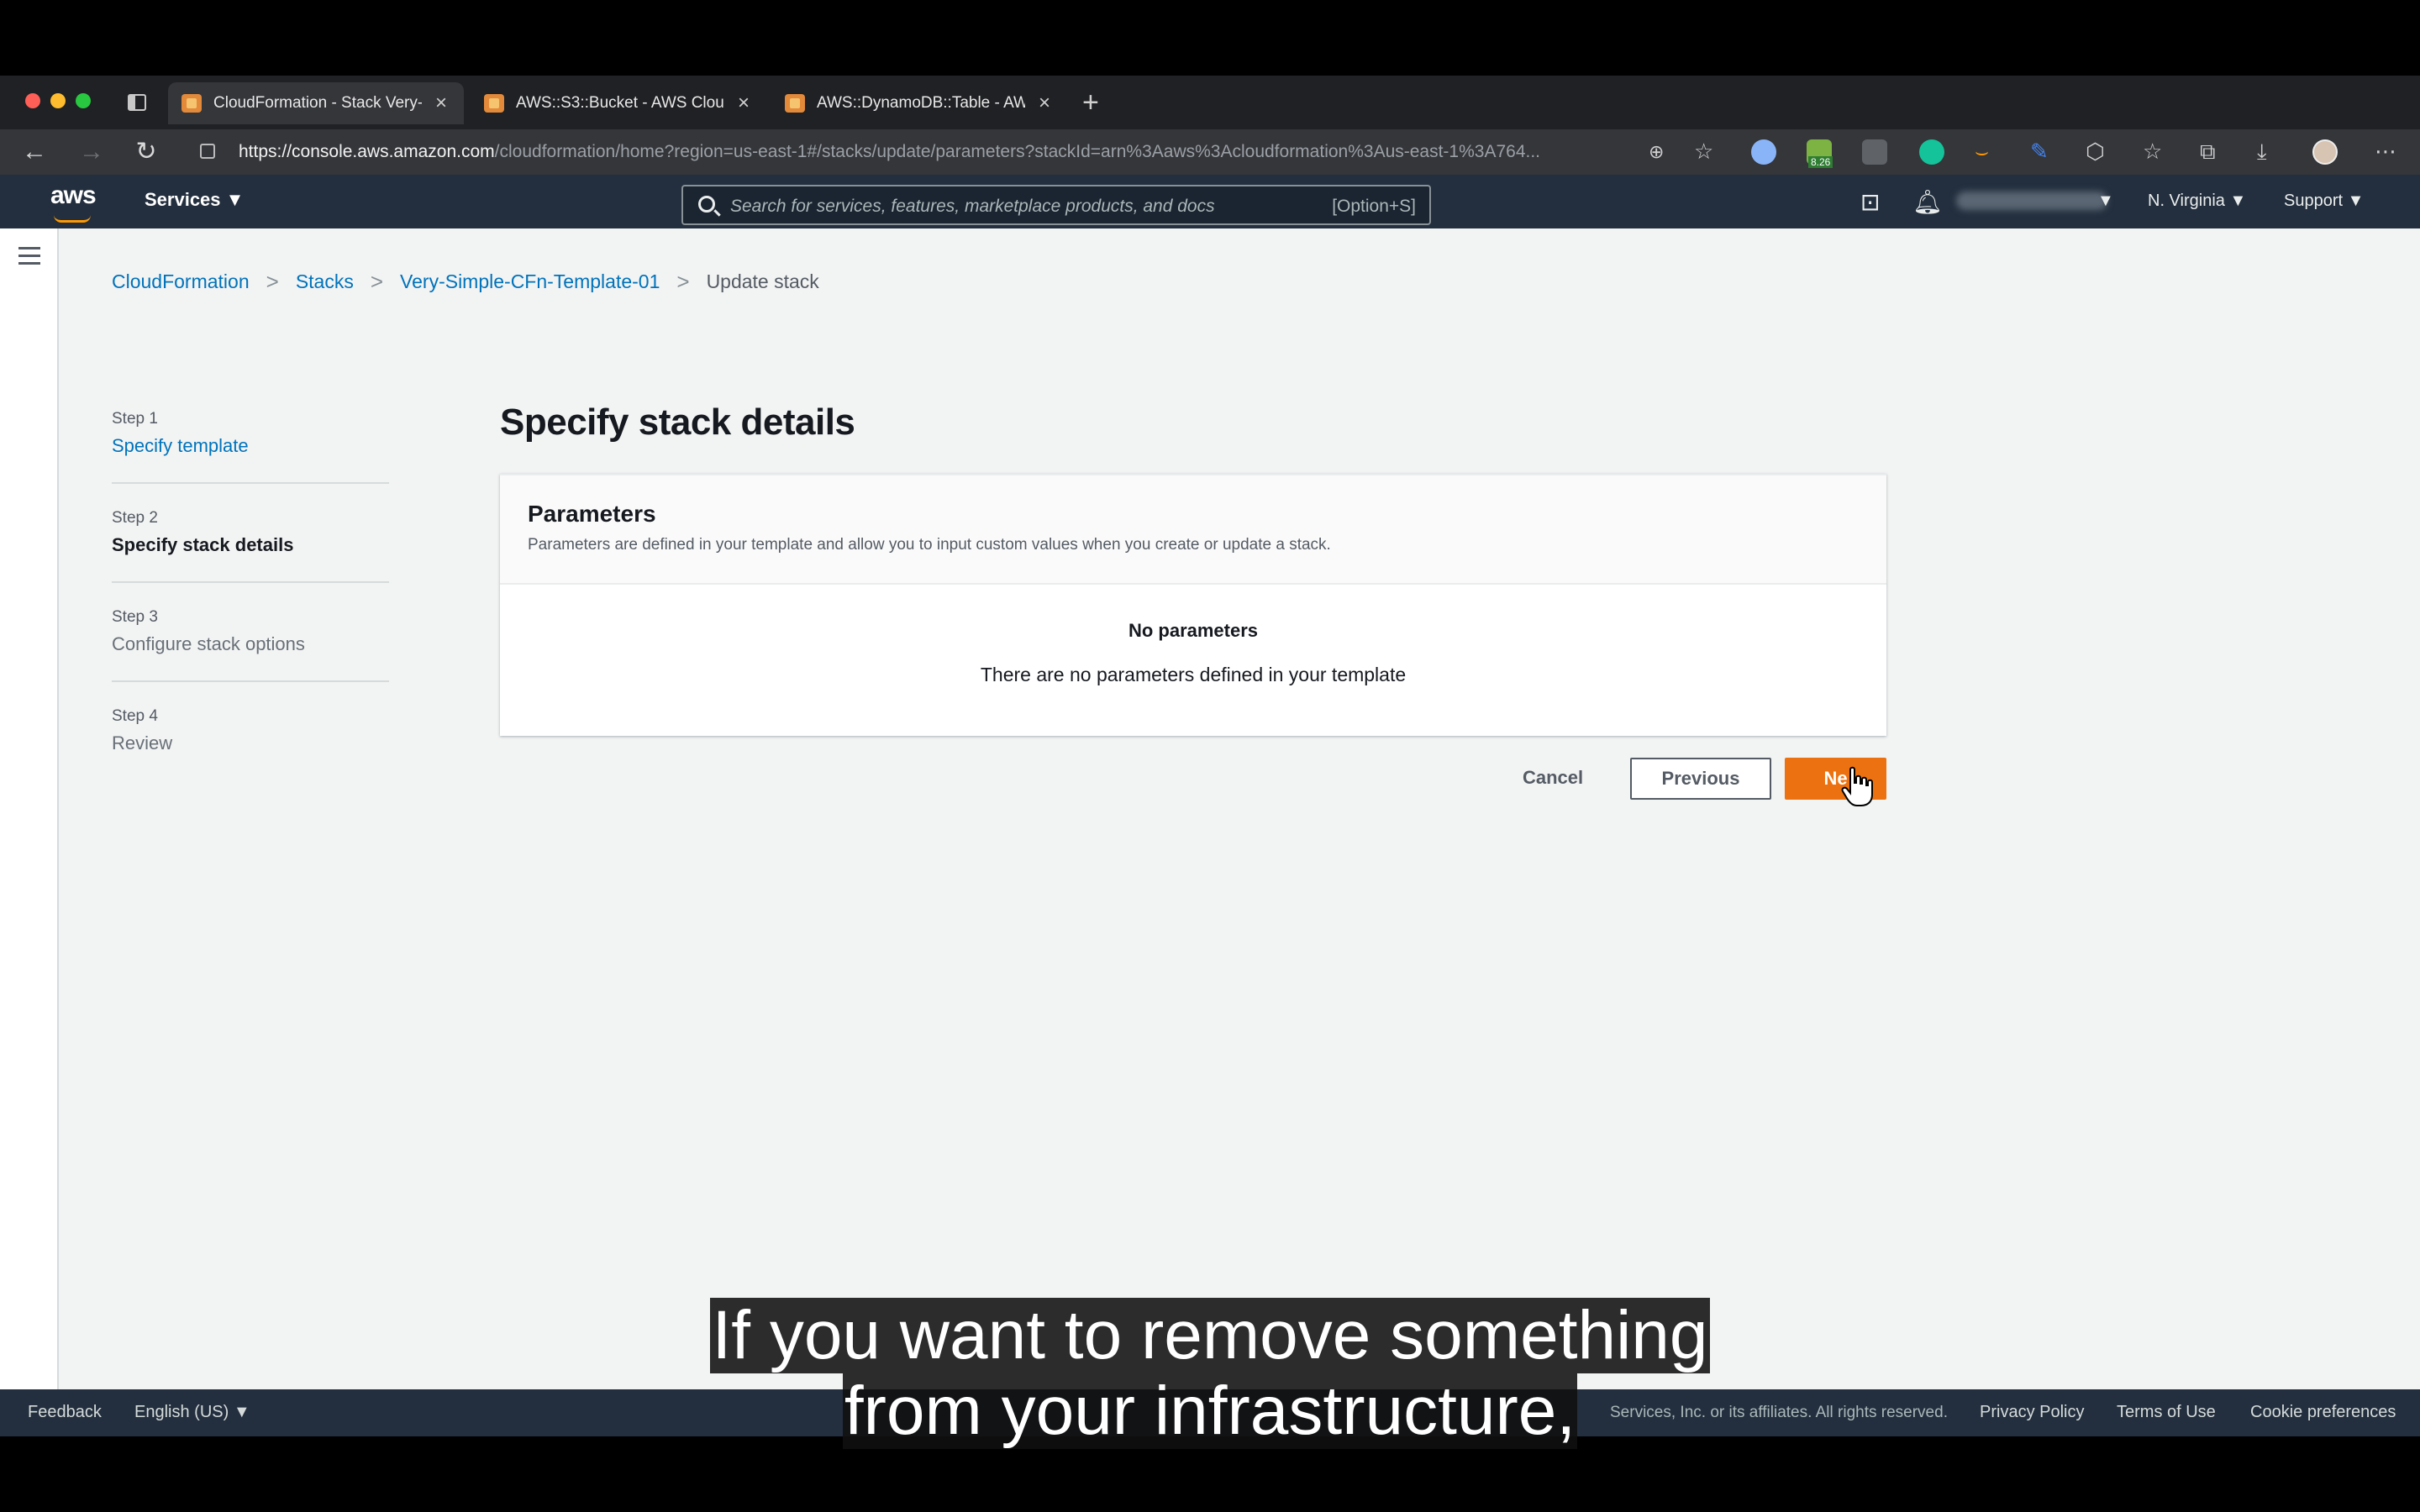 The height and width of the screenshot is (1512, 2420). What do you see at coordinates (2197, 201) in the screenshot?
I see `region-selector: N. Virginia ▼` at bounding box center [2197, 201].